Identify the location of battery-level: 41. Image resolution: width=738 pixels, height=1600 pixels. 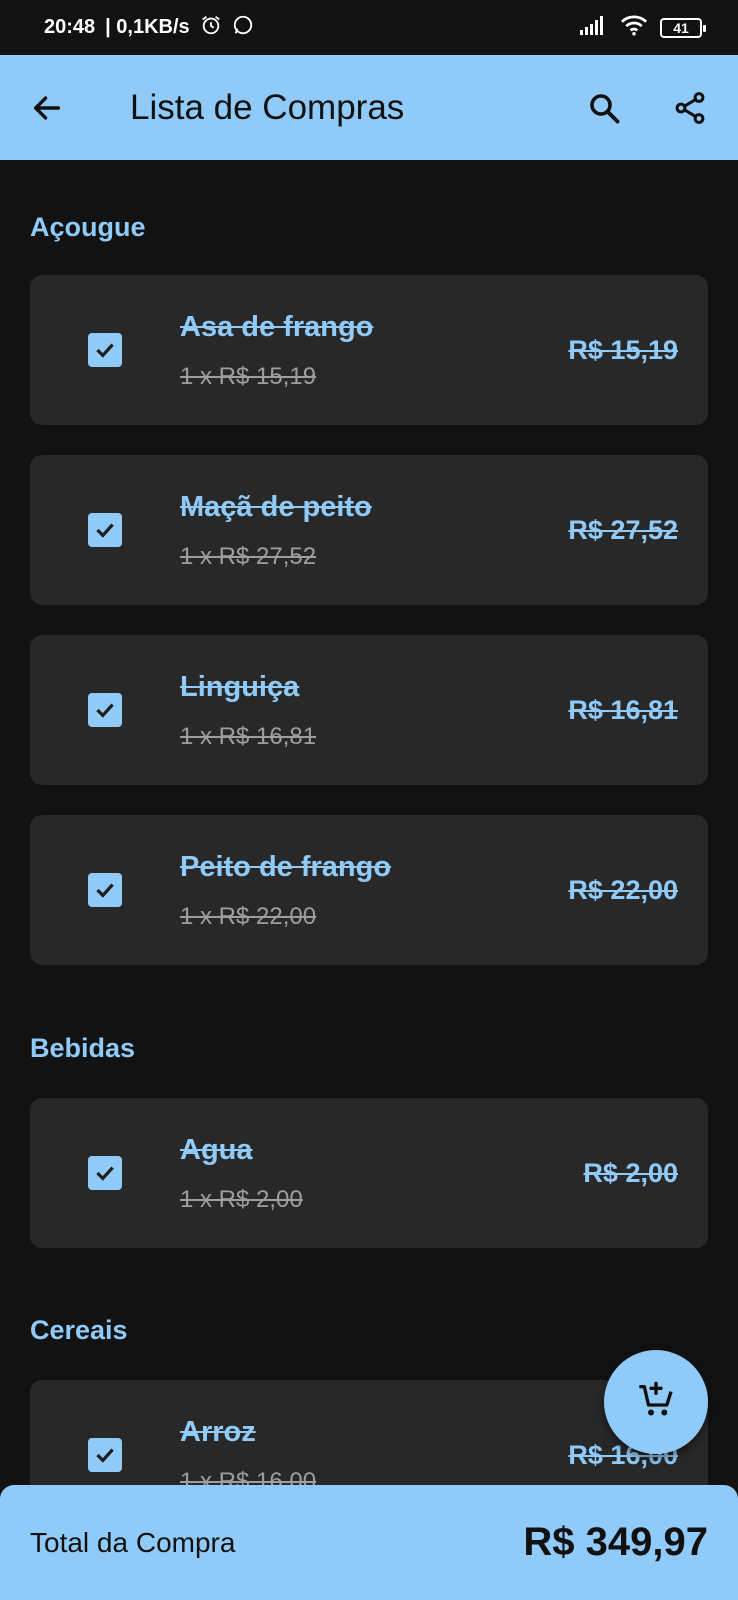
(681, 27).